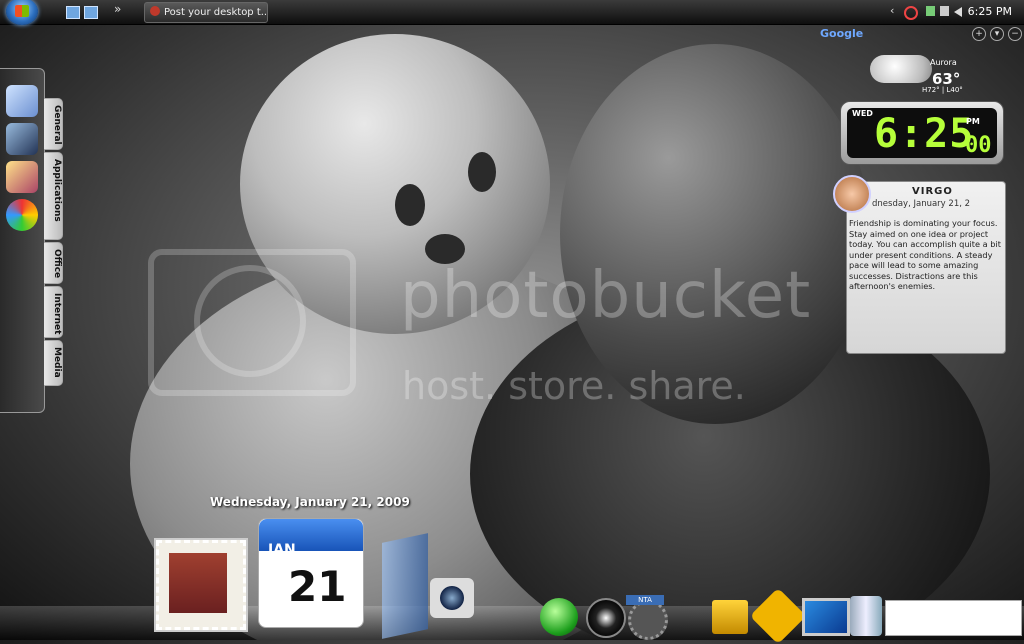 The image size is (1024, 644). What do you see at coordinates (22, 101) in the screenshot?
I see `calculator-icon` at bounding box center [22, 101].